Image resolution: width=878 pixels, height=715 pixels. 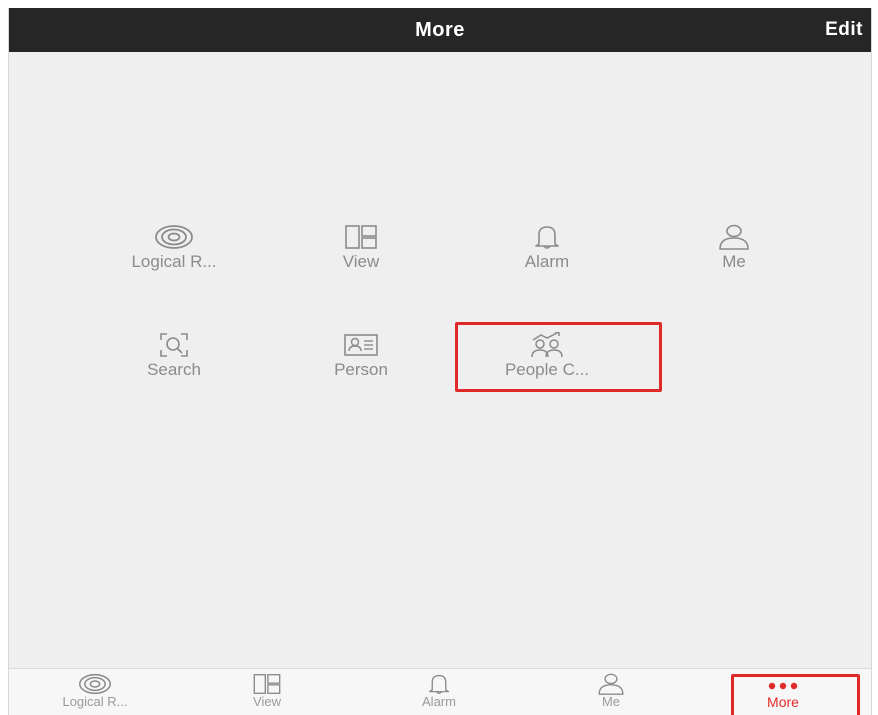 I want to click on grid-item-view: View, so click(x=361, y=259).